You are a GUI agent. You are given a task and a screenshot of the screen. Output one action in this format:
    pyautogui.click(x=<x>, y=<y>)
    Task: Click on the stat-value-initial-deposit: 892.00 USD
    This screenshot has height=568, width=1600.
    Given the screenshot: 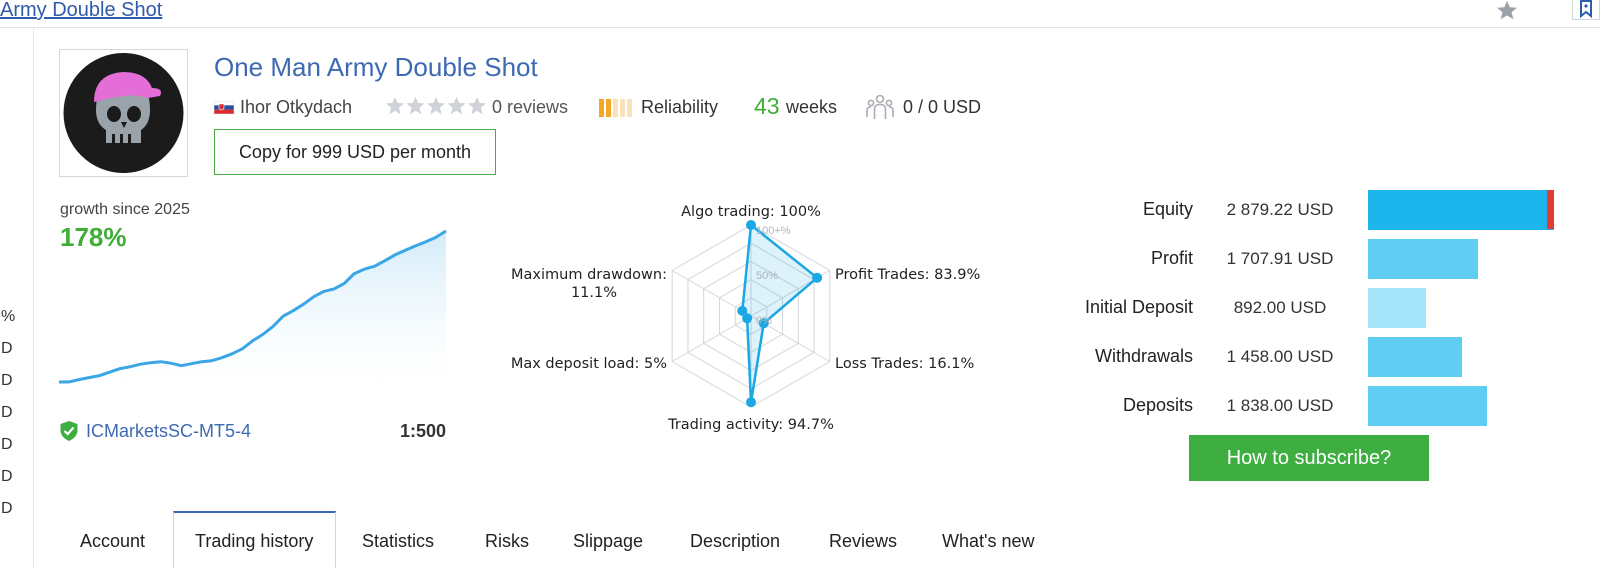 What is the action you would take?
    pyautogui.click(x=1280, y=307)
    